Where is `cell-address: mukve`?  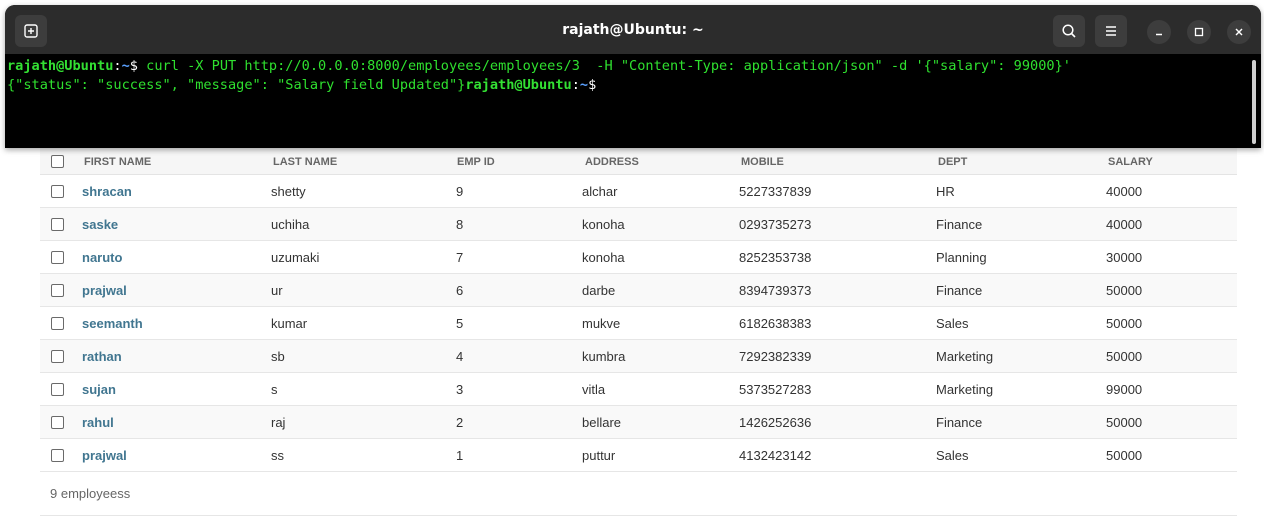
cell-address: mukve is located at coordinates (601, 323).